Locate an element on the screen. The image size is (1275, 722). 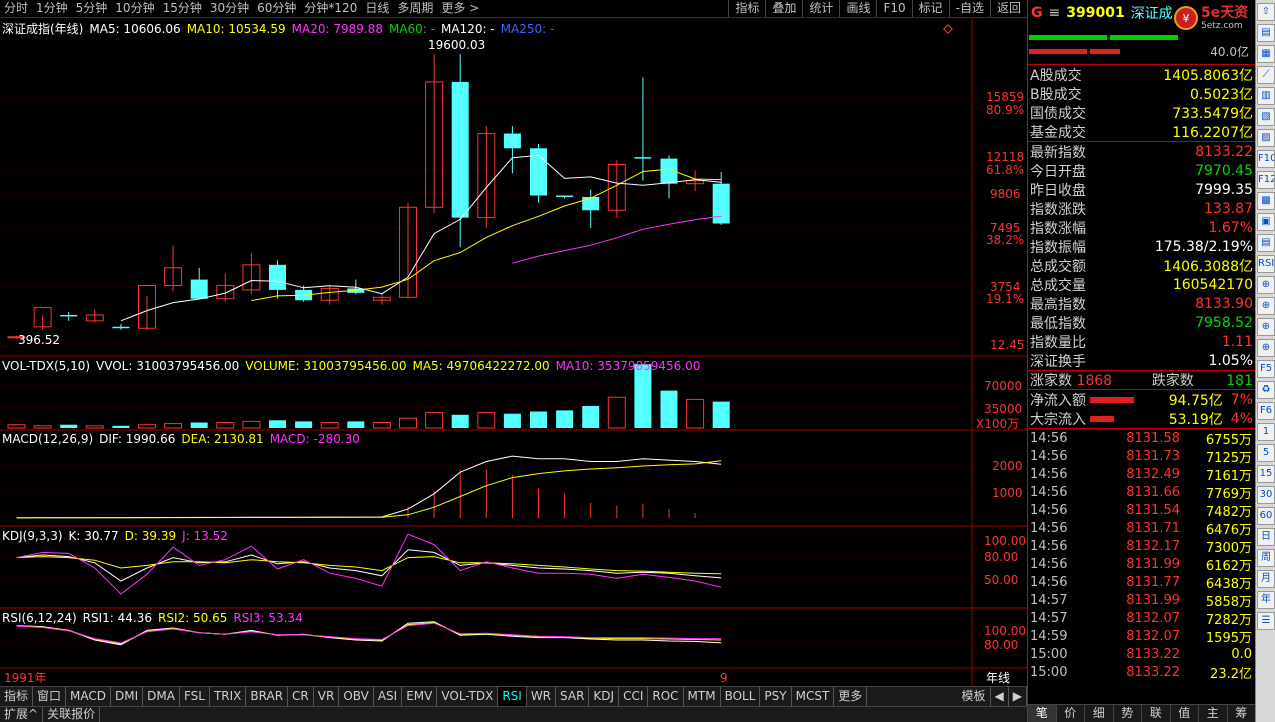
tab-nav-button: 模板 is located at coordinates (974, 696).